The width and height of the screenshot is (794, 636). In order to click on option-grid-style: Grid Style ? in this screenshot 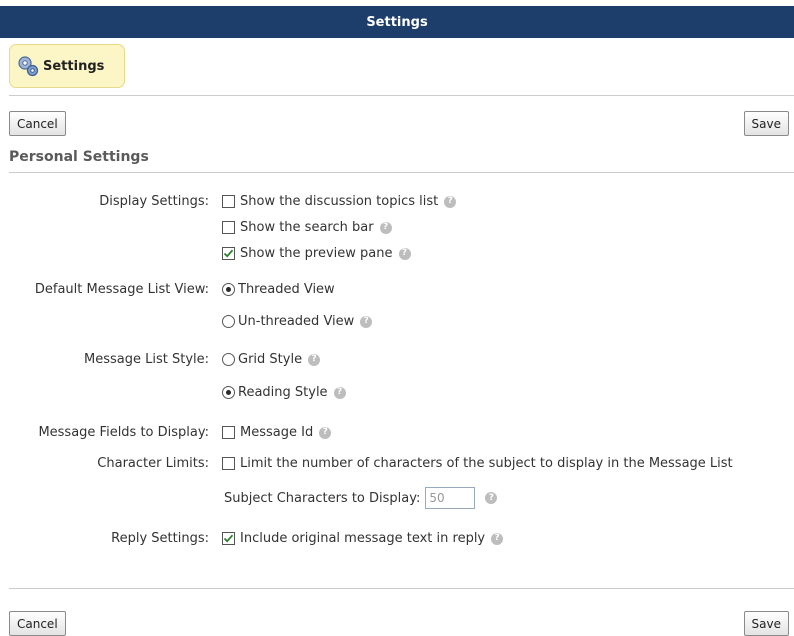, I will do `click(271, 359)`.